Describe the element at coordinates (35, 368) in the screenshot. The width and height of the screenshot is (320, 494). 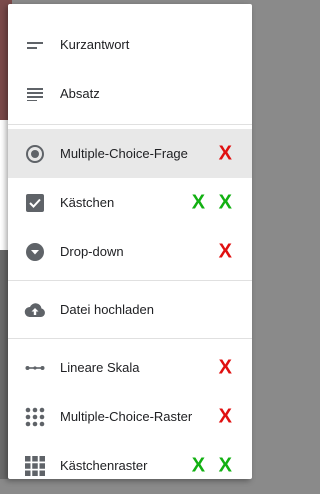
I see `linear-scale-icon` at that location.